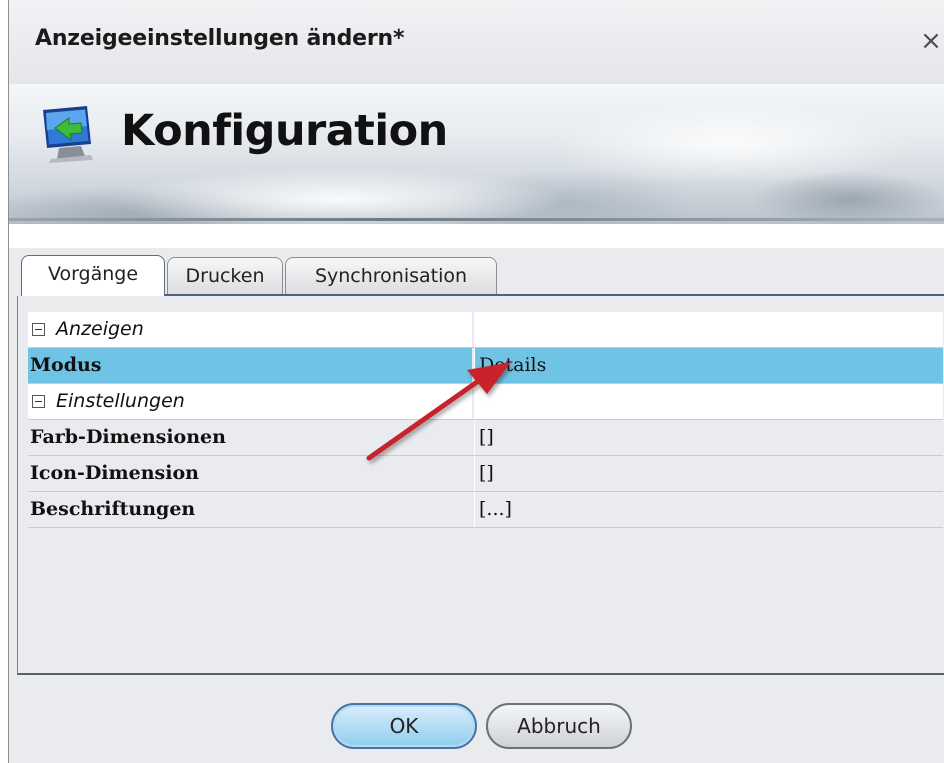 The image size is (944, 763). What do you see at coordinates (930, 41) in the screenshot?
I see `close-button: ×` at bounding box center [930, 41].